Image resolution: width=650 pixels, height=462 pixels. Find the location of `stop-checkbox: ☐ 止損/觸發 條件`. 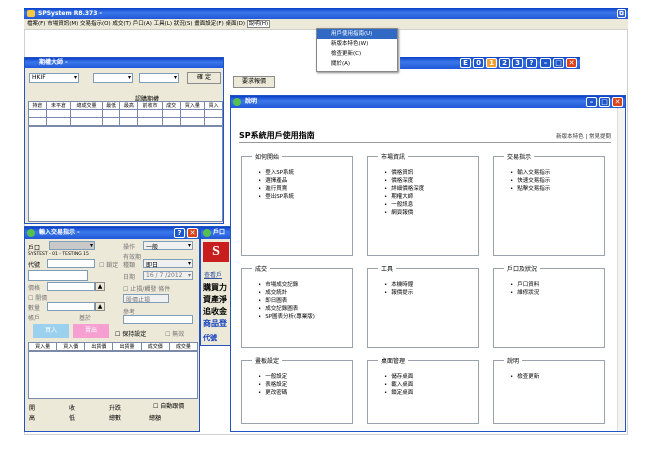

stop-checkbox: ☐ 止損/觸發 條件 is located at coordinates (146, 288).